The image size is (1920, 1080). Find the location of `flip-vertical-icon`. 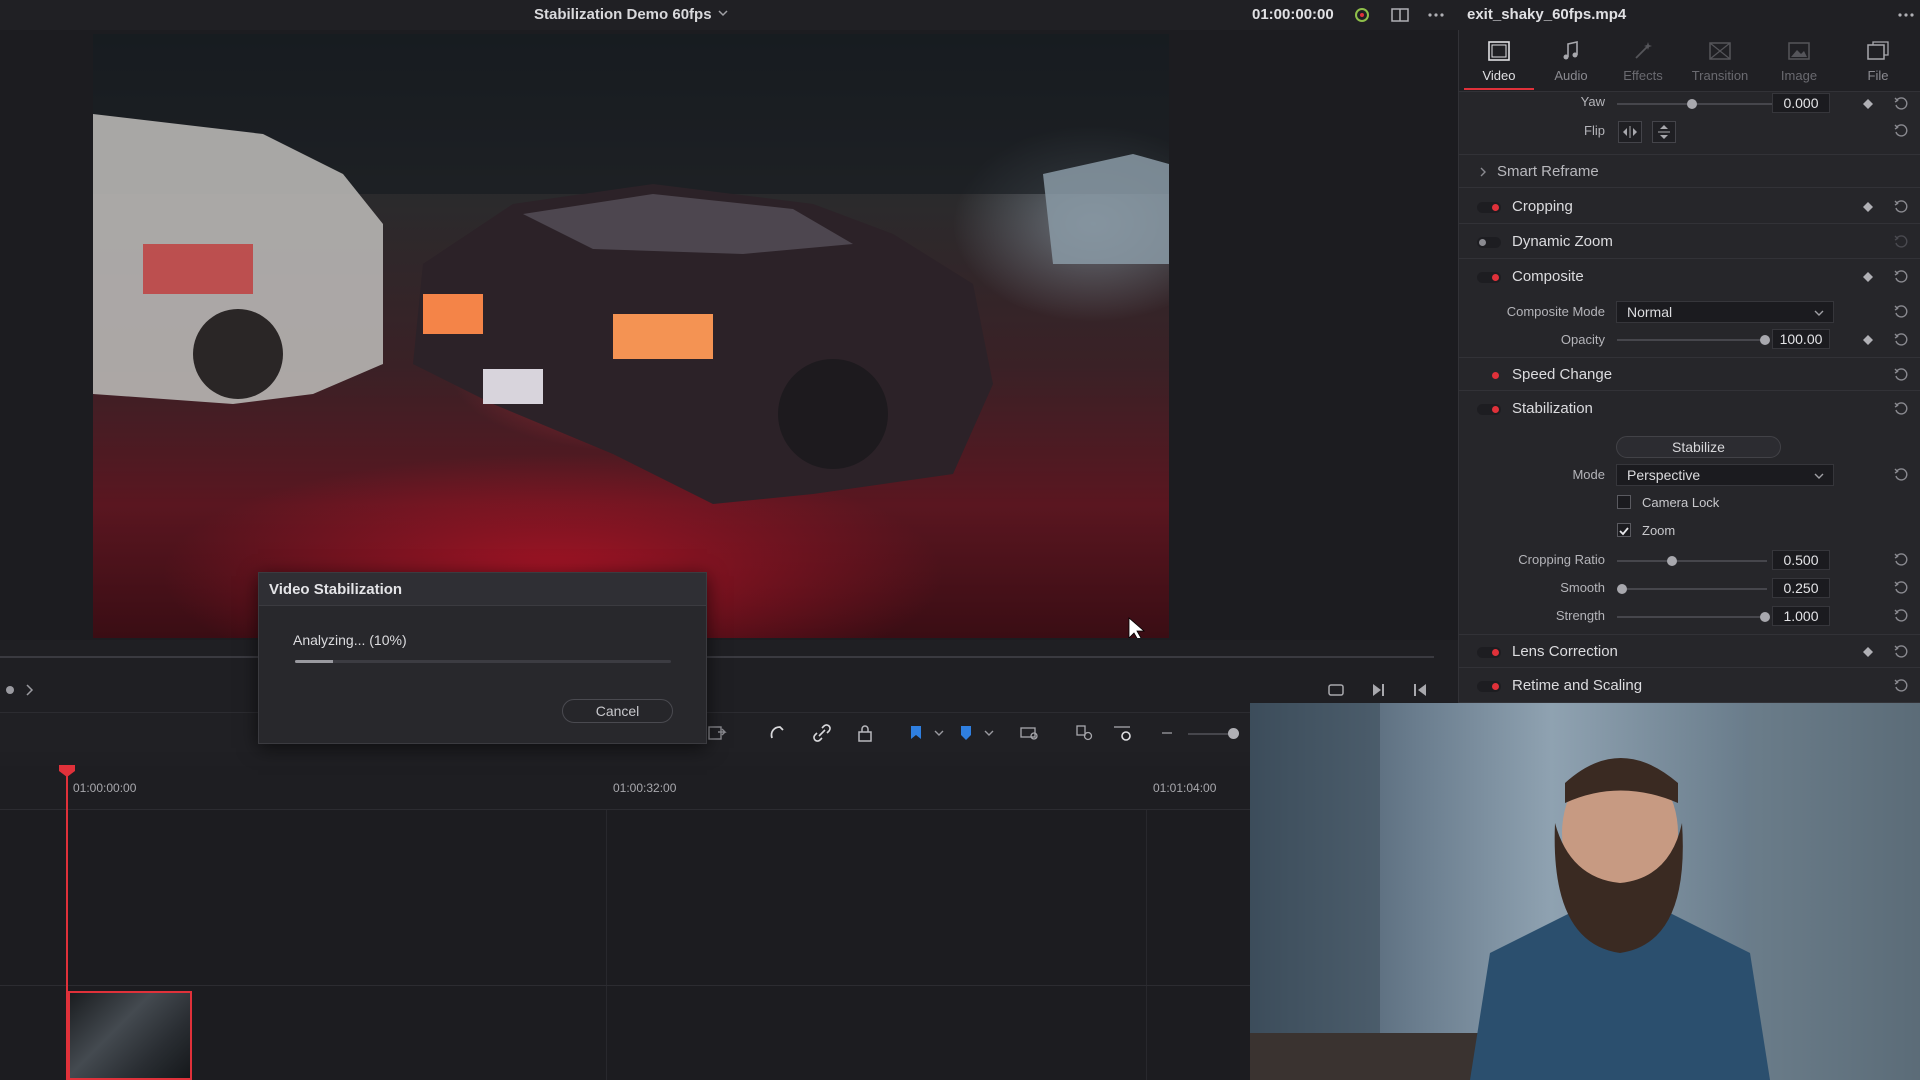

flip-vertical-icon is located at coordinates (1664, 132).